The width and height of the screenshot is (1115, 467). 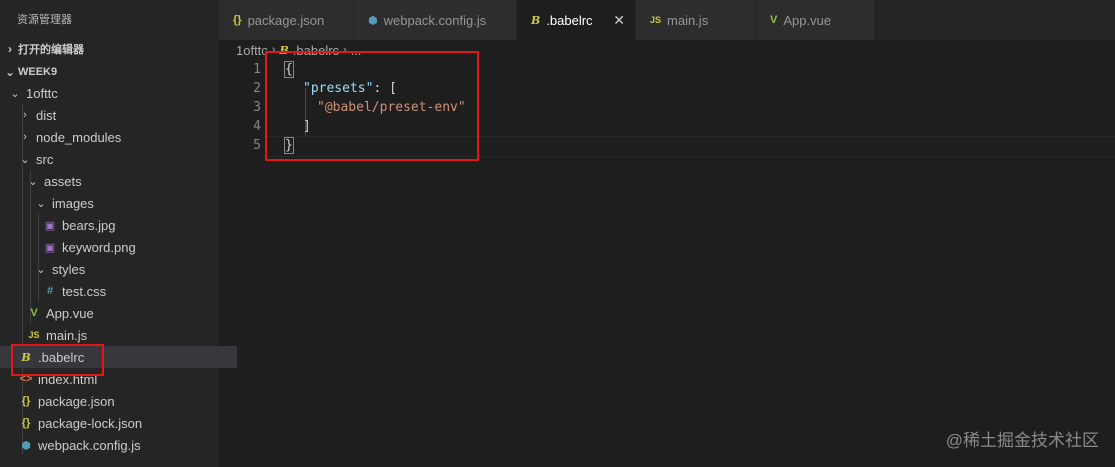 I want to click on tree-item-label: 1ofttc, so click(x=42, y=93).